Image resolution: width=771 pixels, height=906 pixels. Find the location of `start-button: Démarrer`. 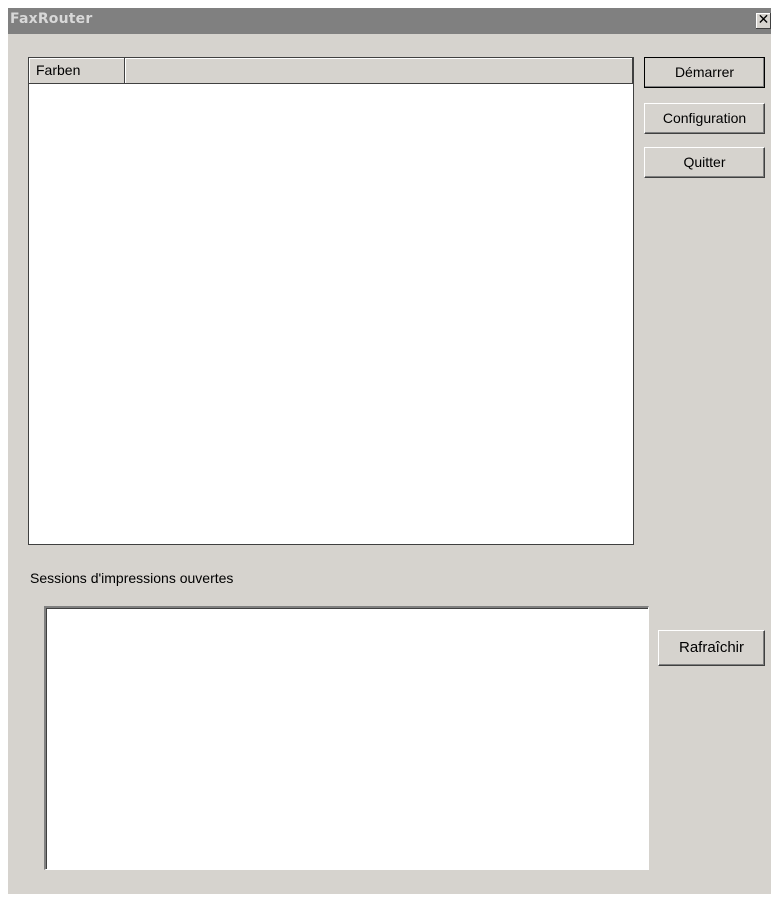

start-button: Démarrer is located at coordinates (704, 72).